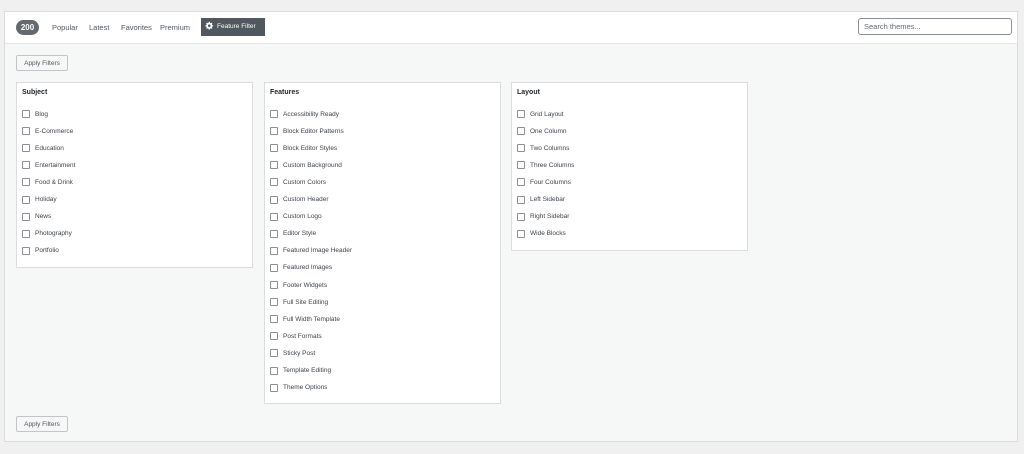 The width and height of the screenshot is (1024, 454). Describe the element at coordinates (298, 182) in the screenshot. I see `filter-option: Custom Colors` at that location.